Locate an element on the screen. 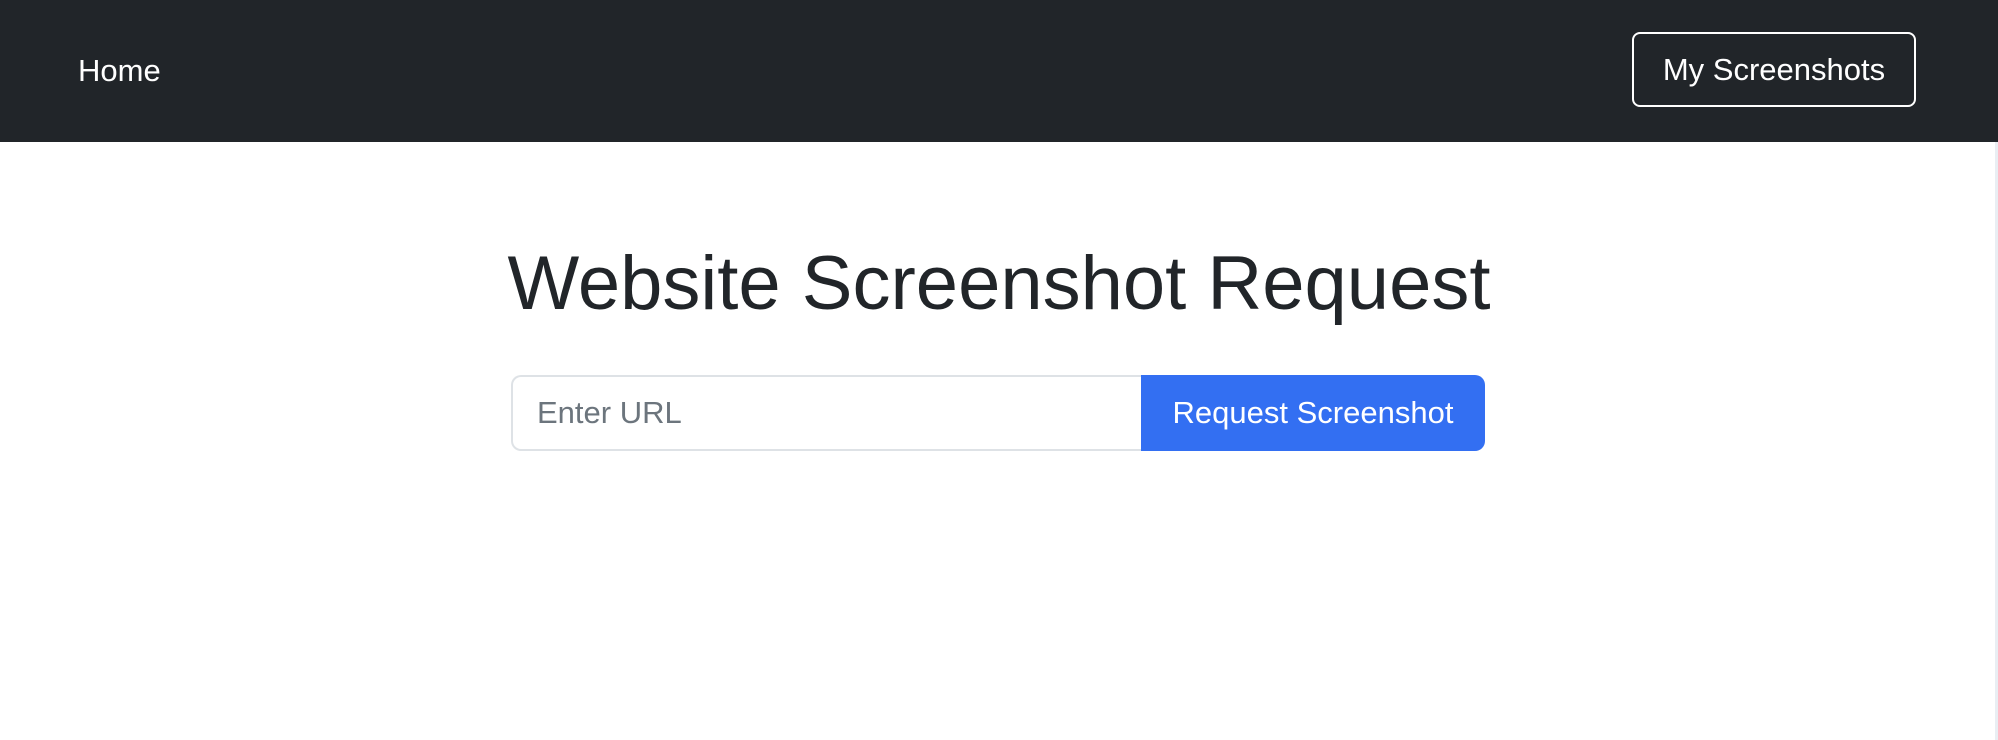 The width and height of the screenshot is (1998, 740). home-link: Home is located at coordinates (119, 71).